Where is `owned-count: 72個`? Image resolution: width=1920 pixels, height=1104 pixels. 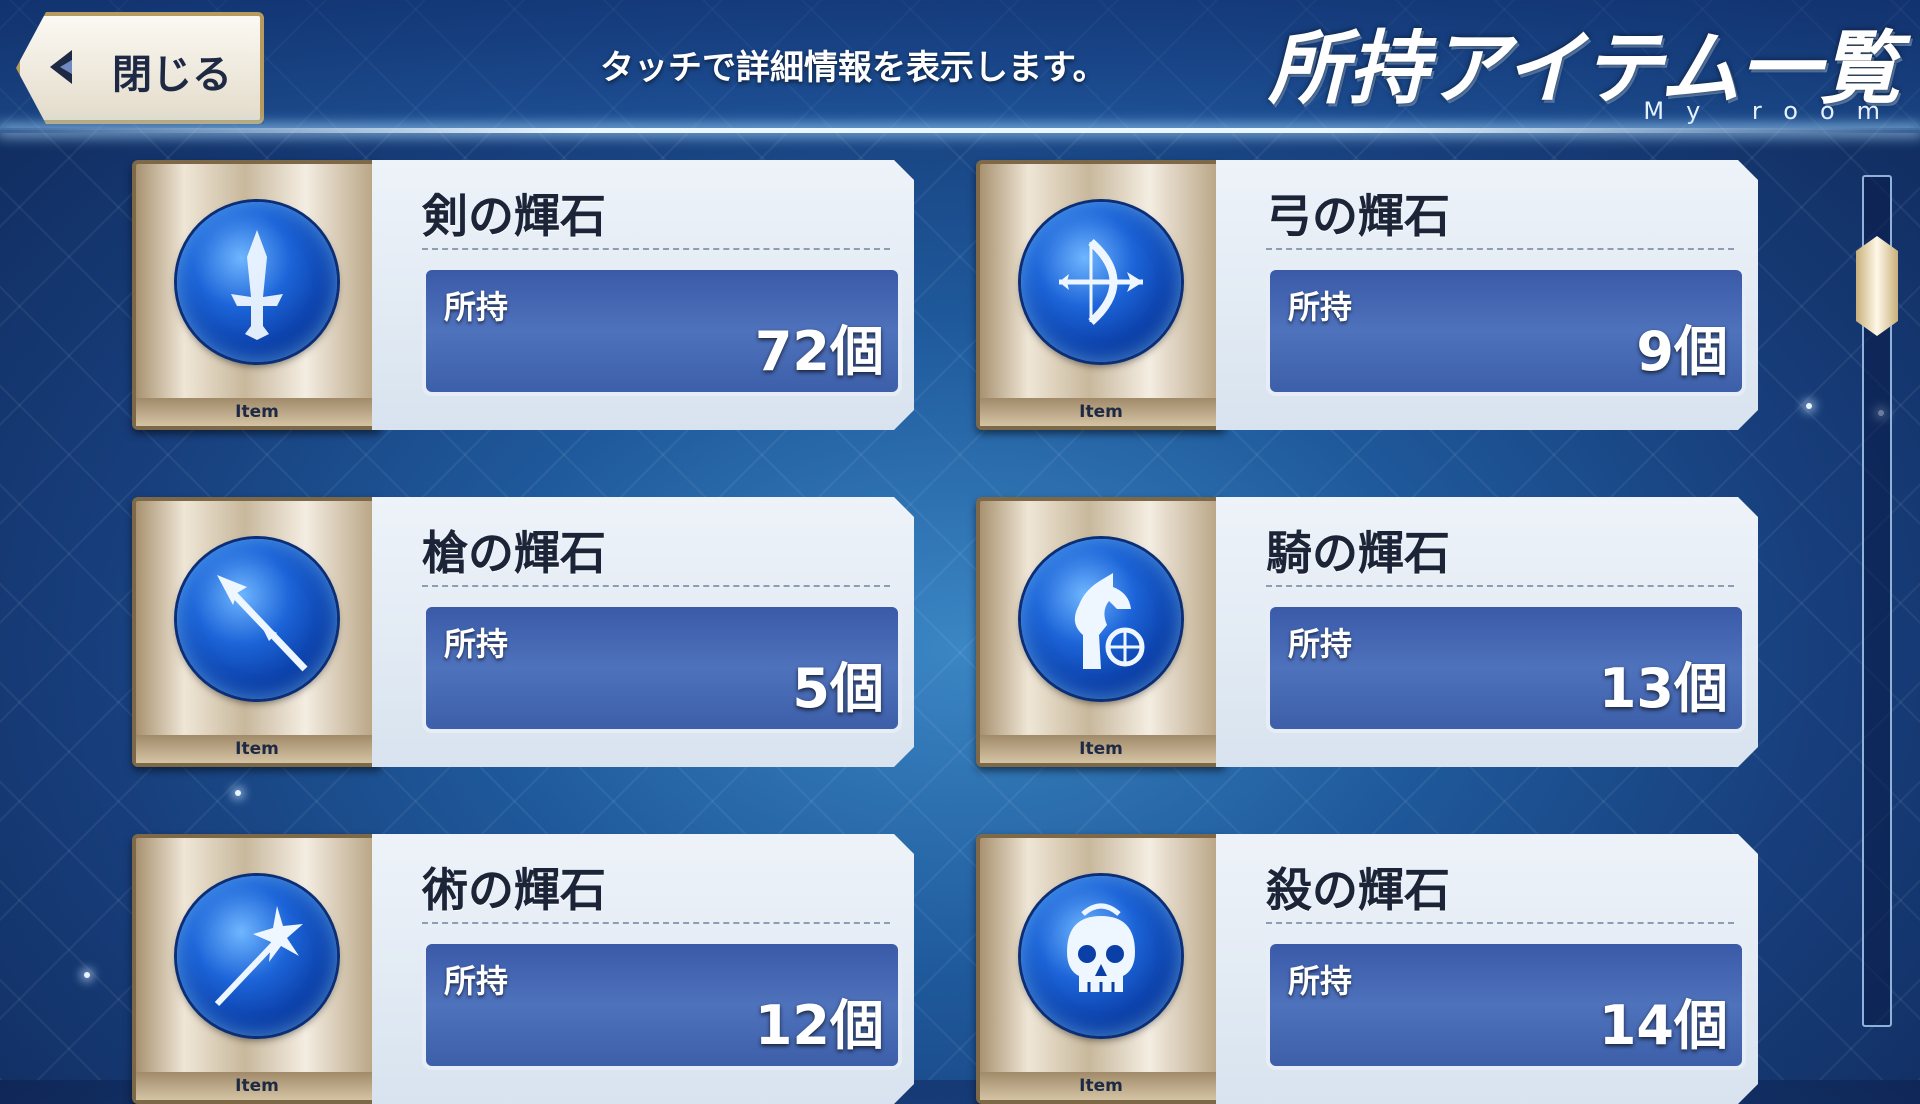 owned-count: 72個 is located at coordinates (819, 351).